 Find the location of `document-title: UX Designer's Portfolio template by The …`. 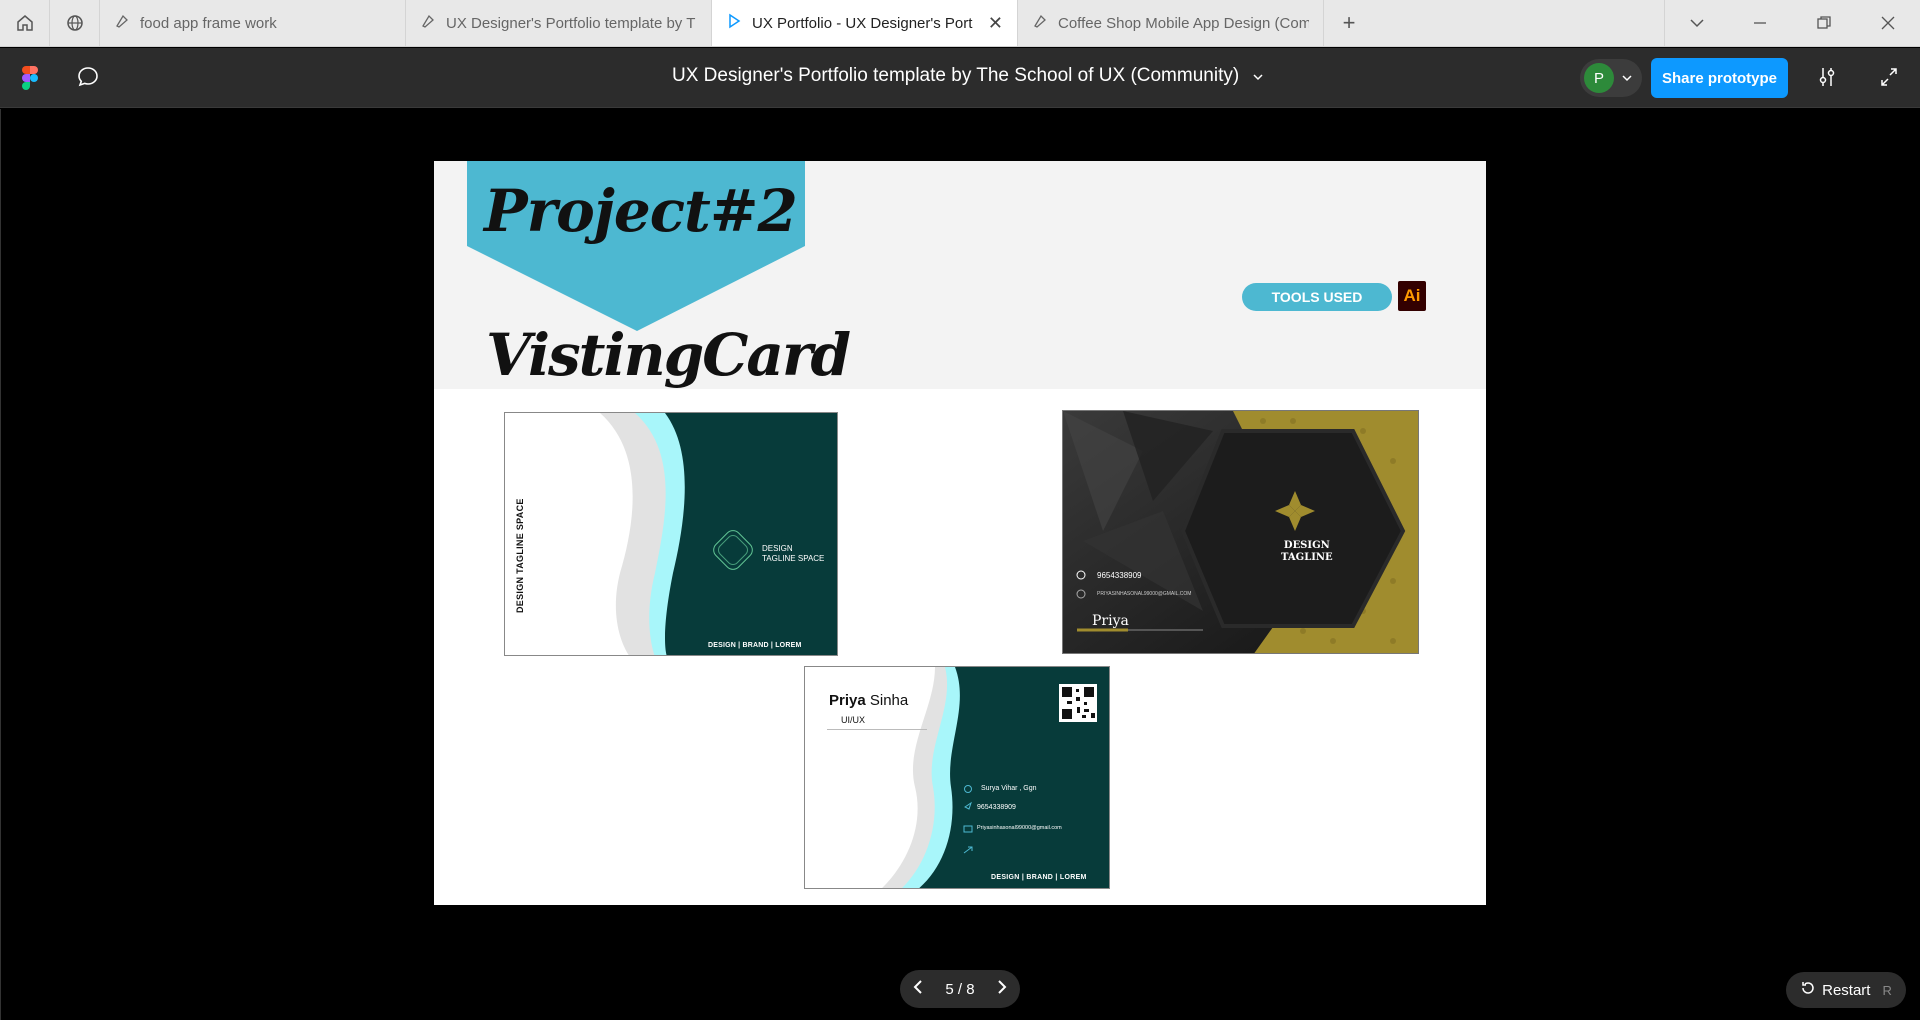

document-title: UX Designer's Portfolio template by The … is located at coordinates (956, 75).